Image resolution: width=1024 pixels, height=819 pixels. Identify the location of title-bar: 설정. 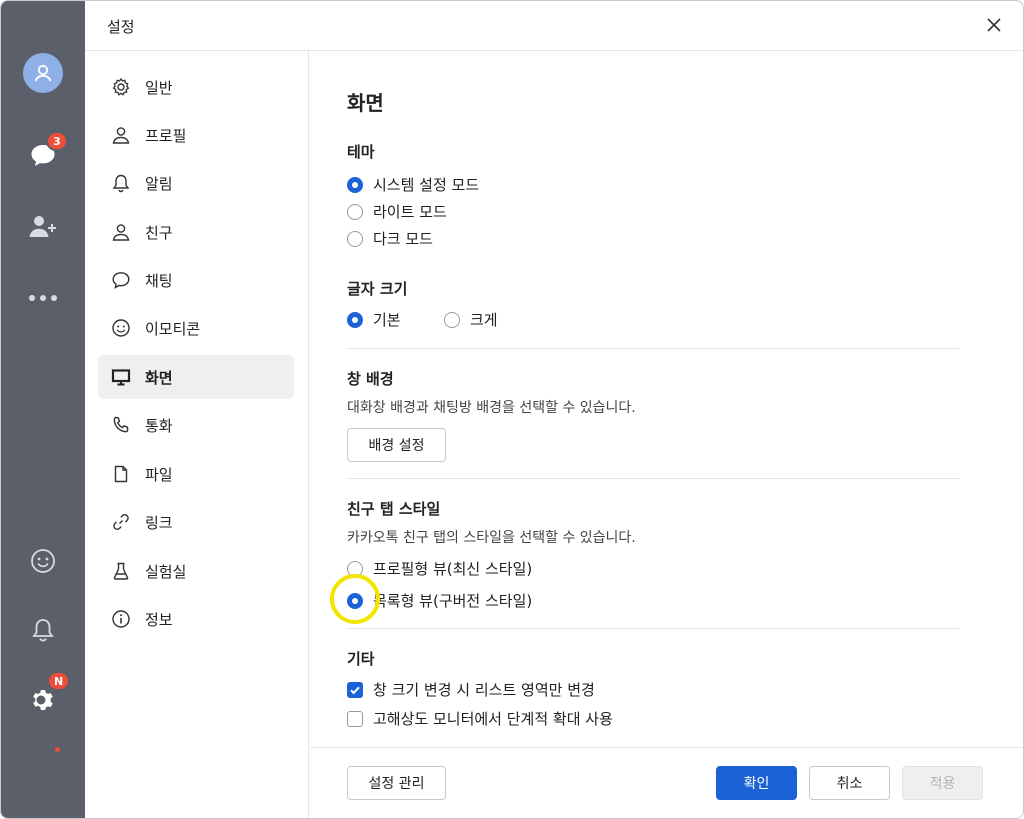
(554, 26).